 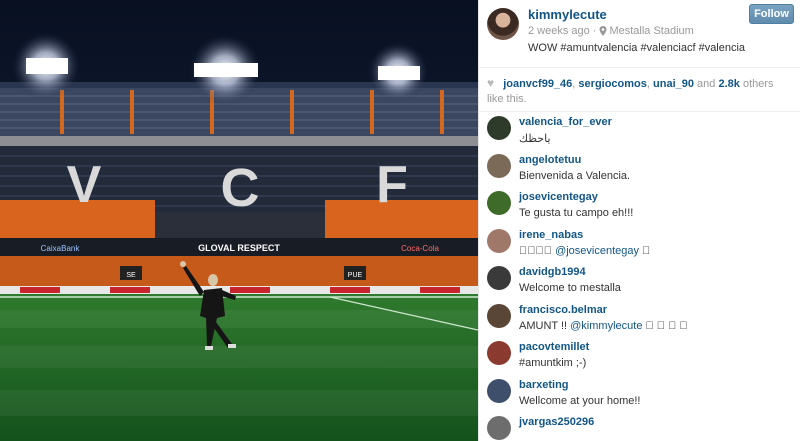 What do you see at coordinates (392, 185) in the screenshot?
I see `stadium-letter-f: F` at bounding box center [392, 185].